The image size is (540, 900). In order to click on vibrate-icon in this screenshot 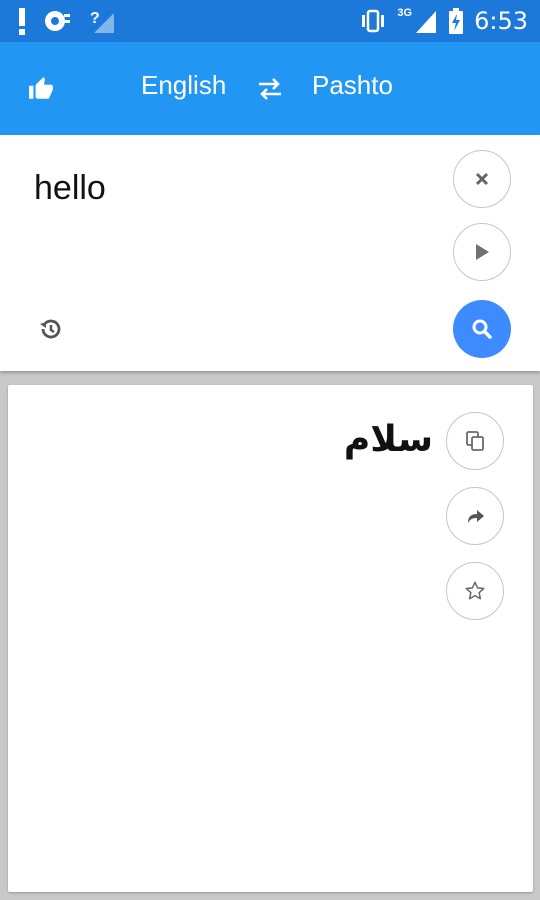, I will do `click(373, 21)`.